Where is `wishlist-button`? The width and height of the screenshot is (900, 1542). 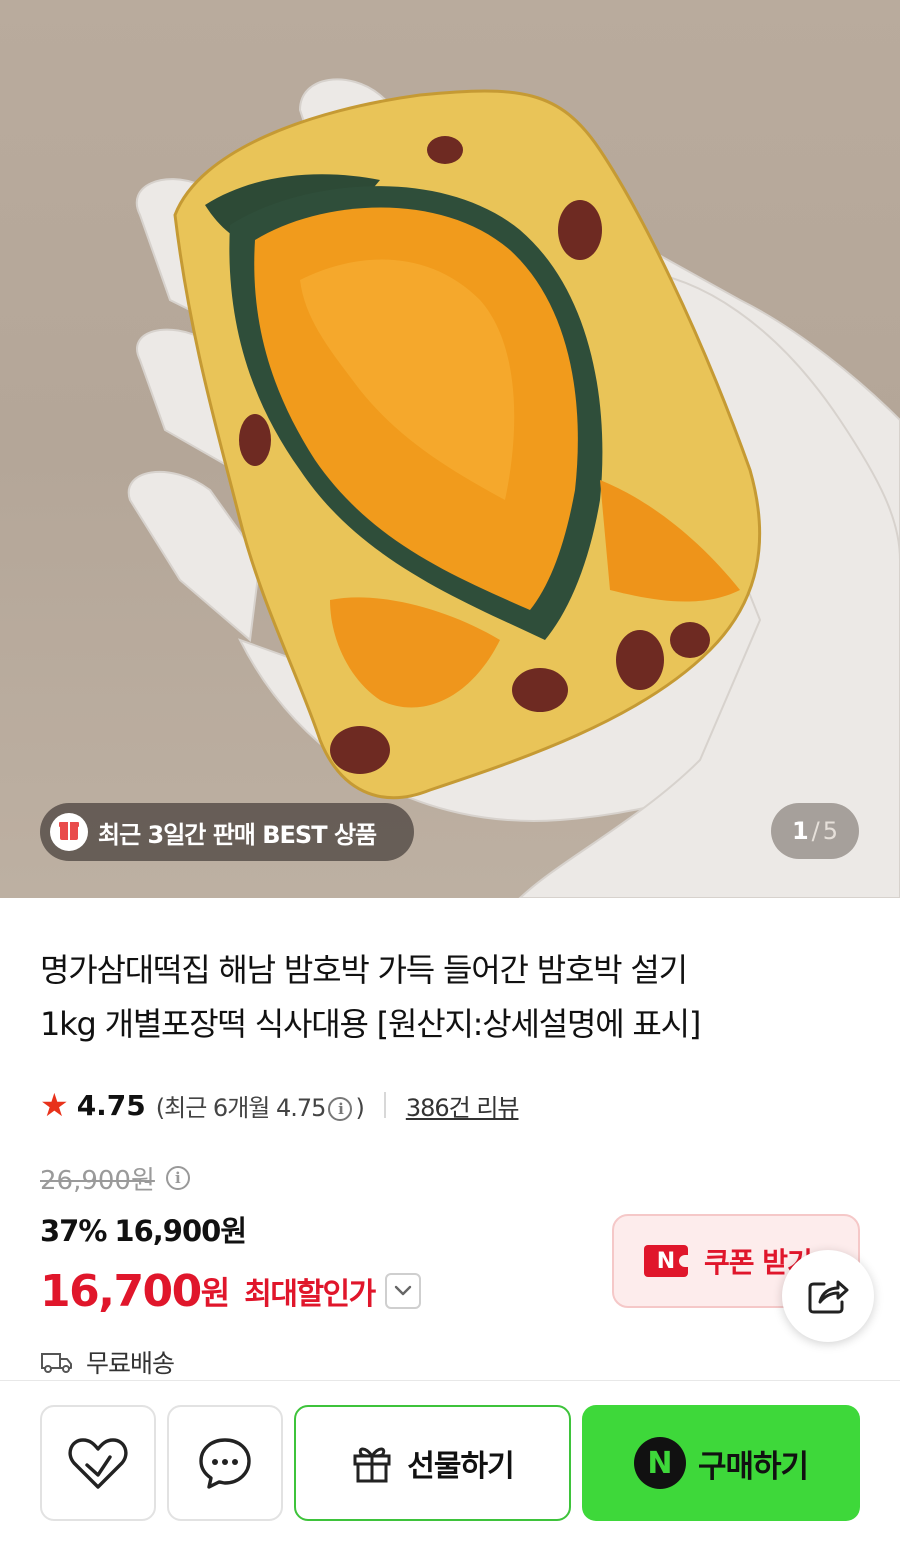
wishlist-button is located at coordinates (98, 1463).